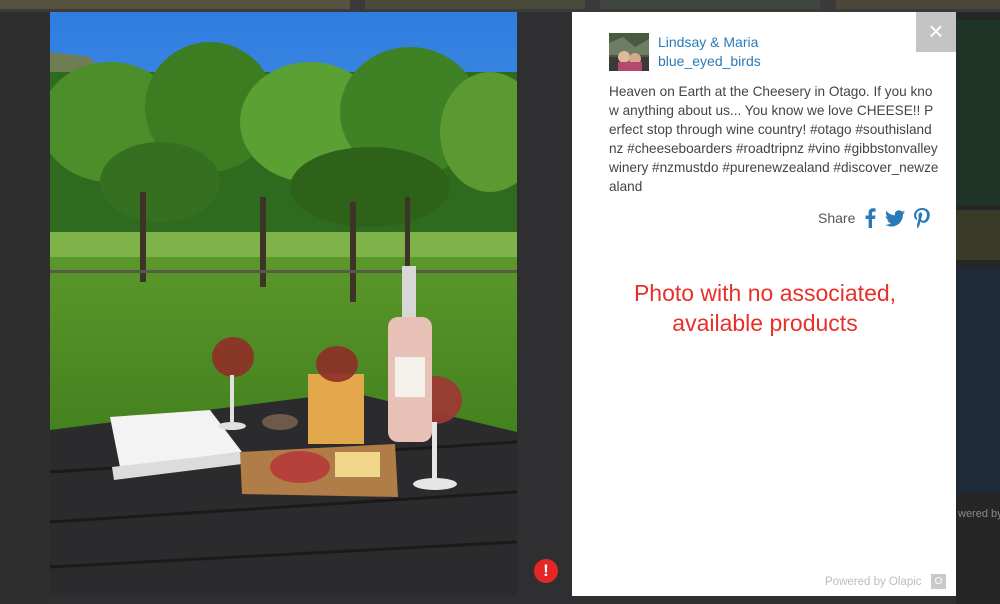  Describe the element at coordinates (870, 218) in the screenshot. I see `facebook-icon` at that location.